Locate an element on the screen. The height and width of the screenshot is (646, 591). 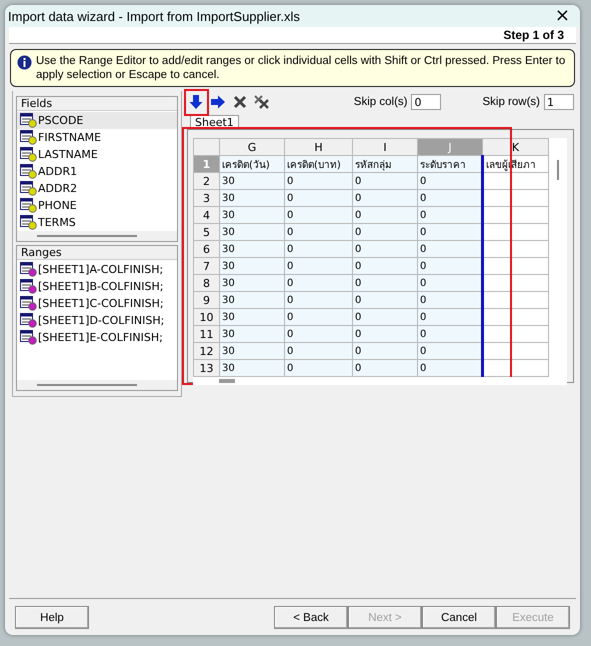
row-header: 2 is located at coordinates (207, 181).